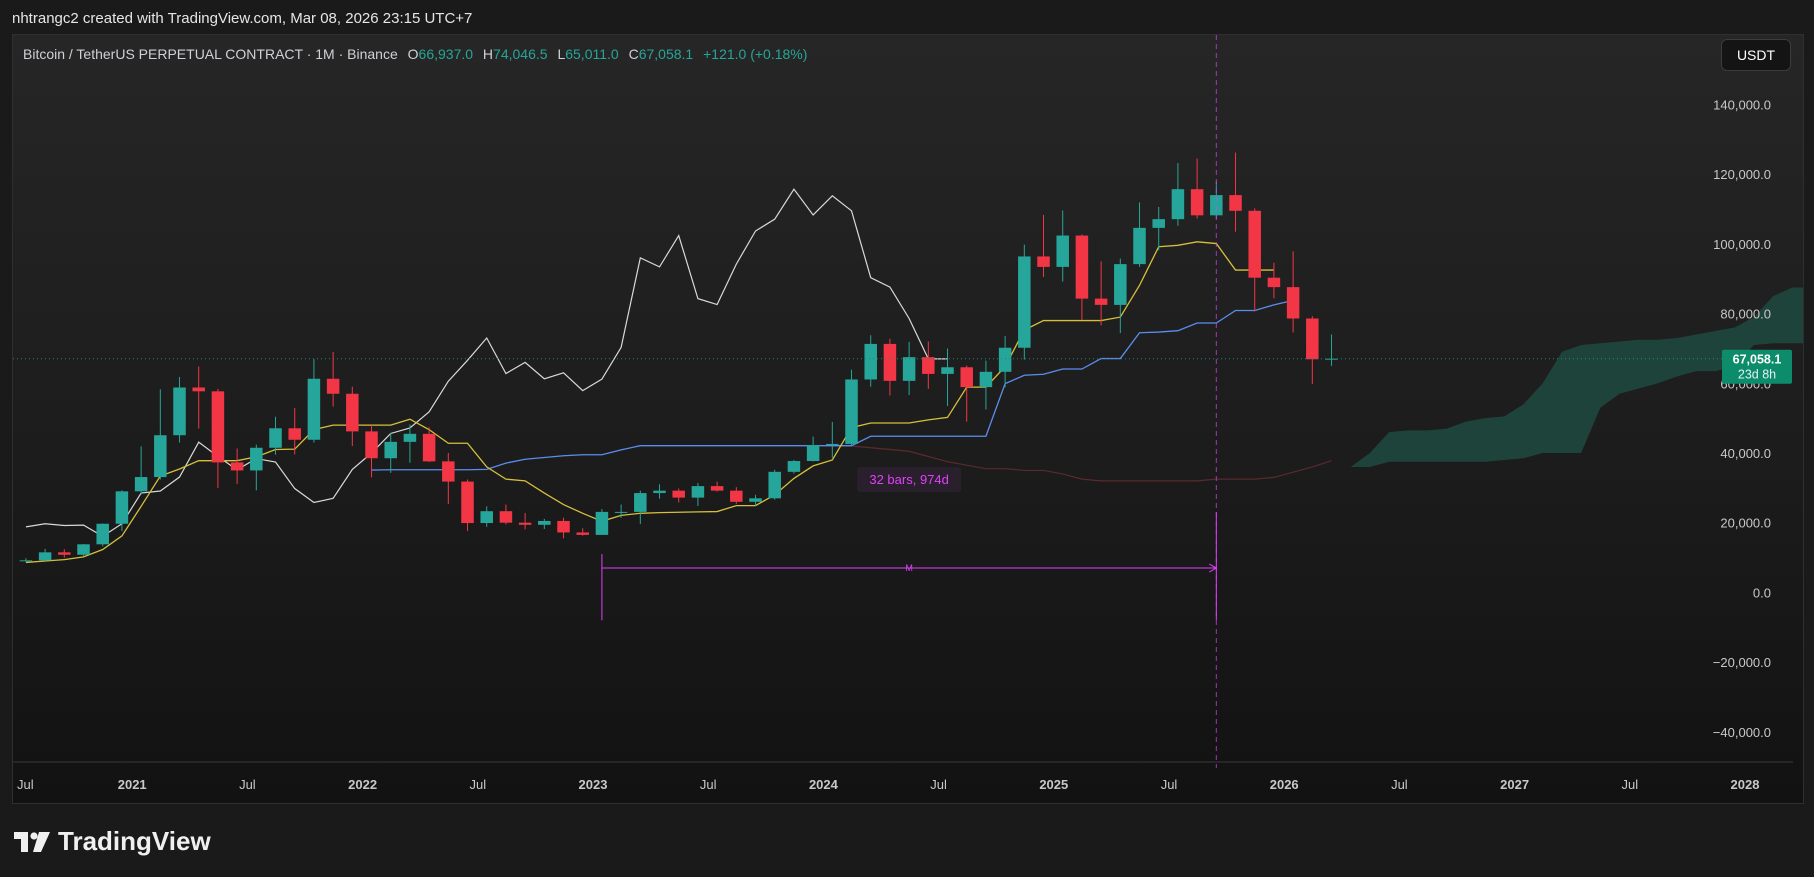 Image resolution: width=1814 pixels, height=877 pixels. I want to click on tradingview-logo: TradingView, so click(112, 841).